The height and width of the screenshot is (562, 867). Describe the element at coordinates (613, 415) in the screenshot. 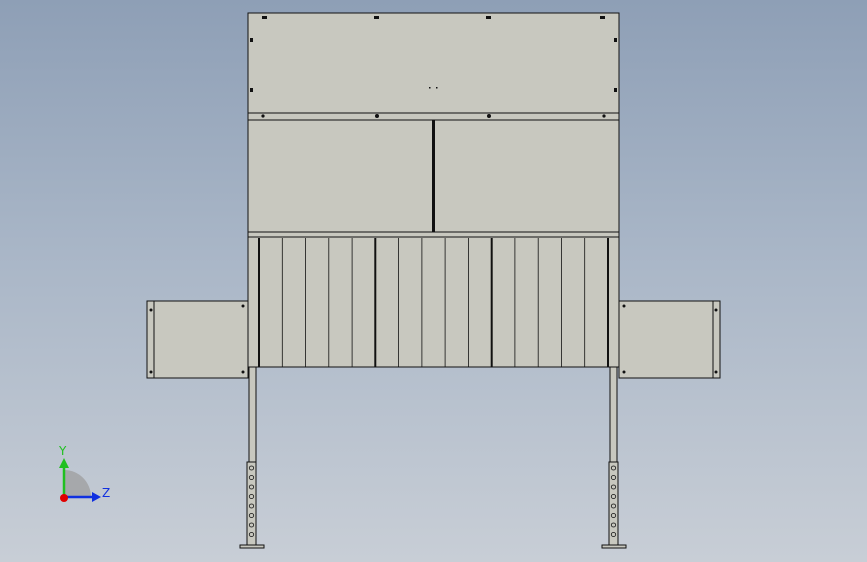

I see `leg-right-upper` at that location.